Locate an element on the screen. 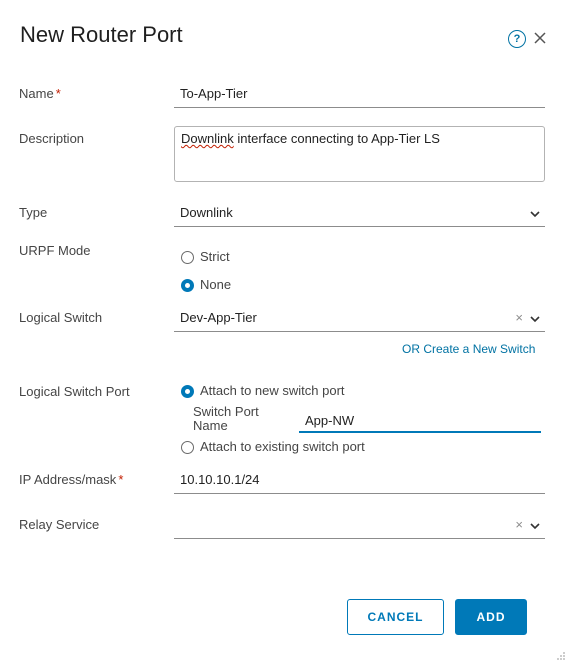 Image resolution: width=568 pixels, height=663 pixels. urpf-strict-label: Strict is located at coordinates (215, 256).